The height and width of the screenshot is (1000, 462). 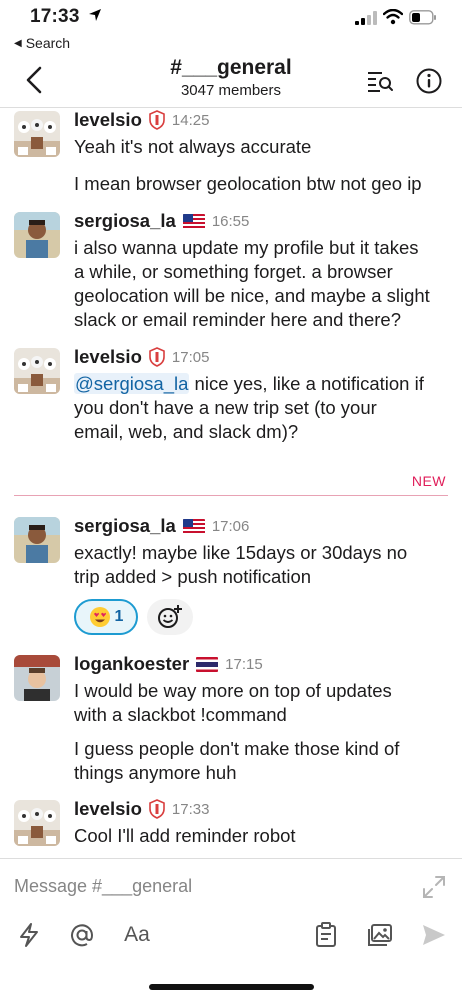 What do you see at coordinates (99, 617) in the screenshot?
I see `heart-eyes-emoji-icon` at bounding box center [99, 617].